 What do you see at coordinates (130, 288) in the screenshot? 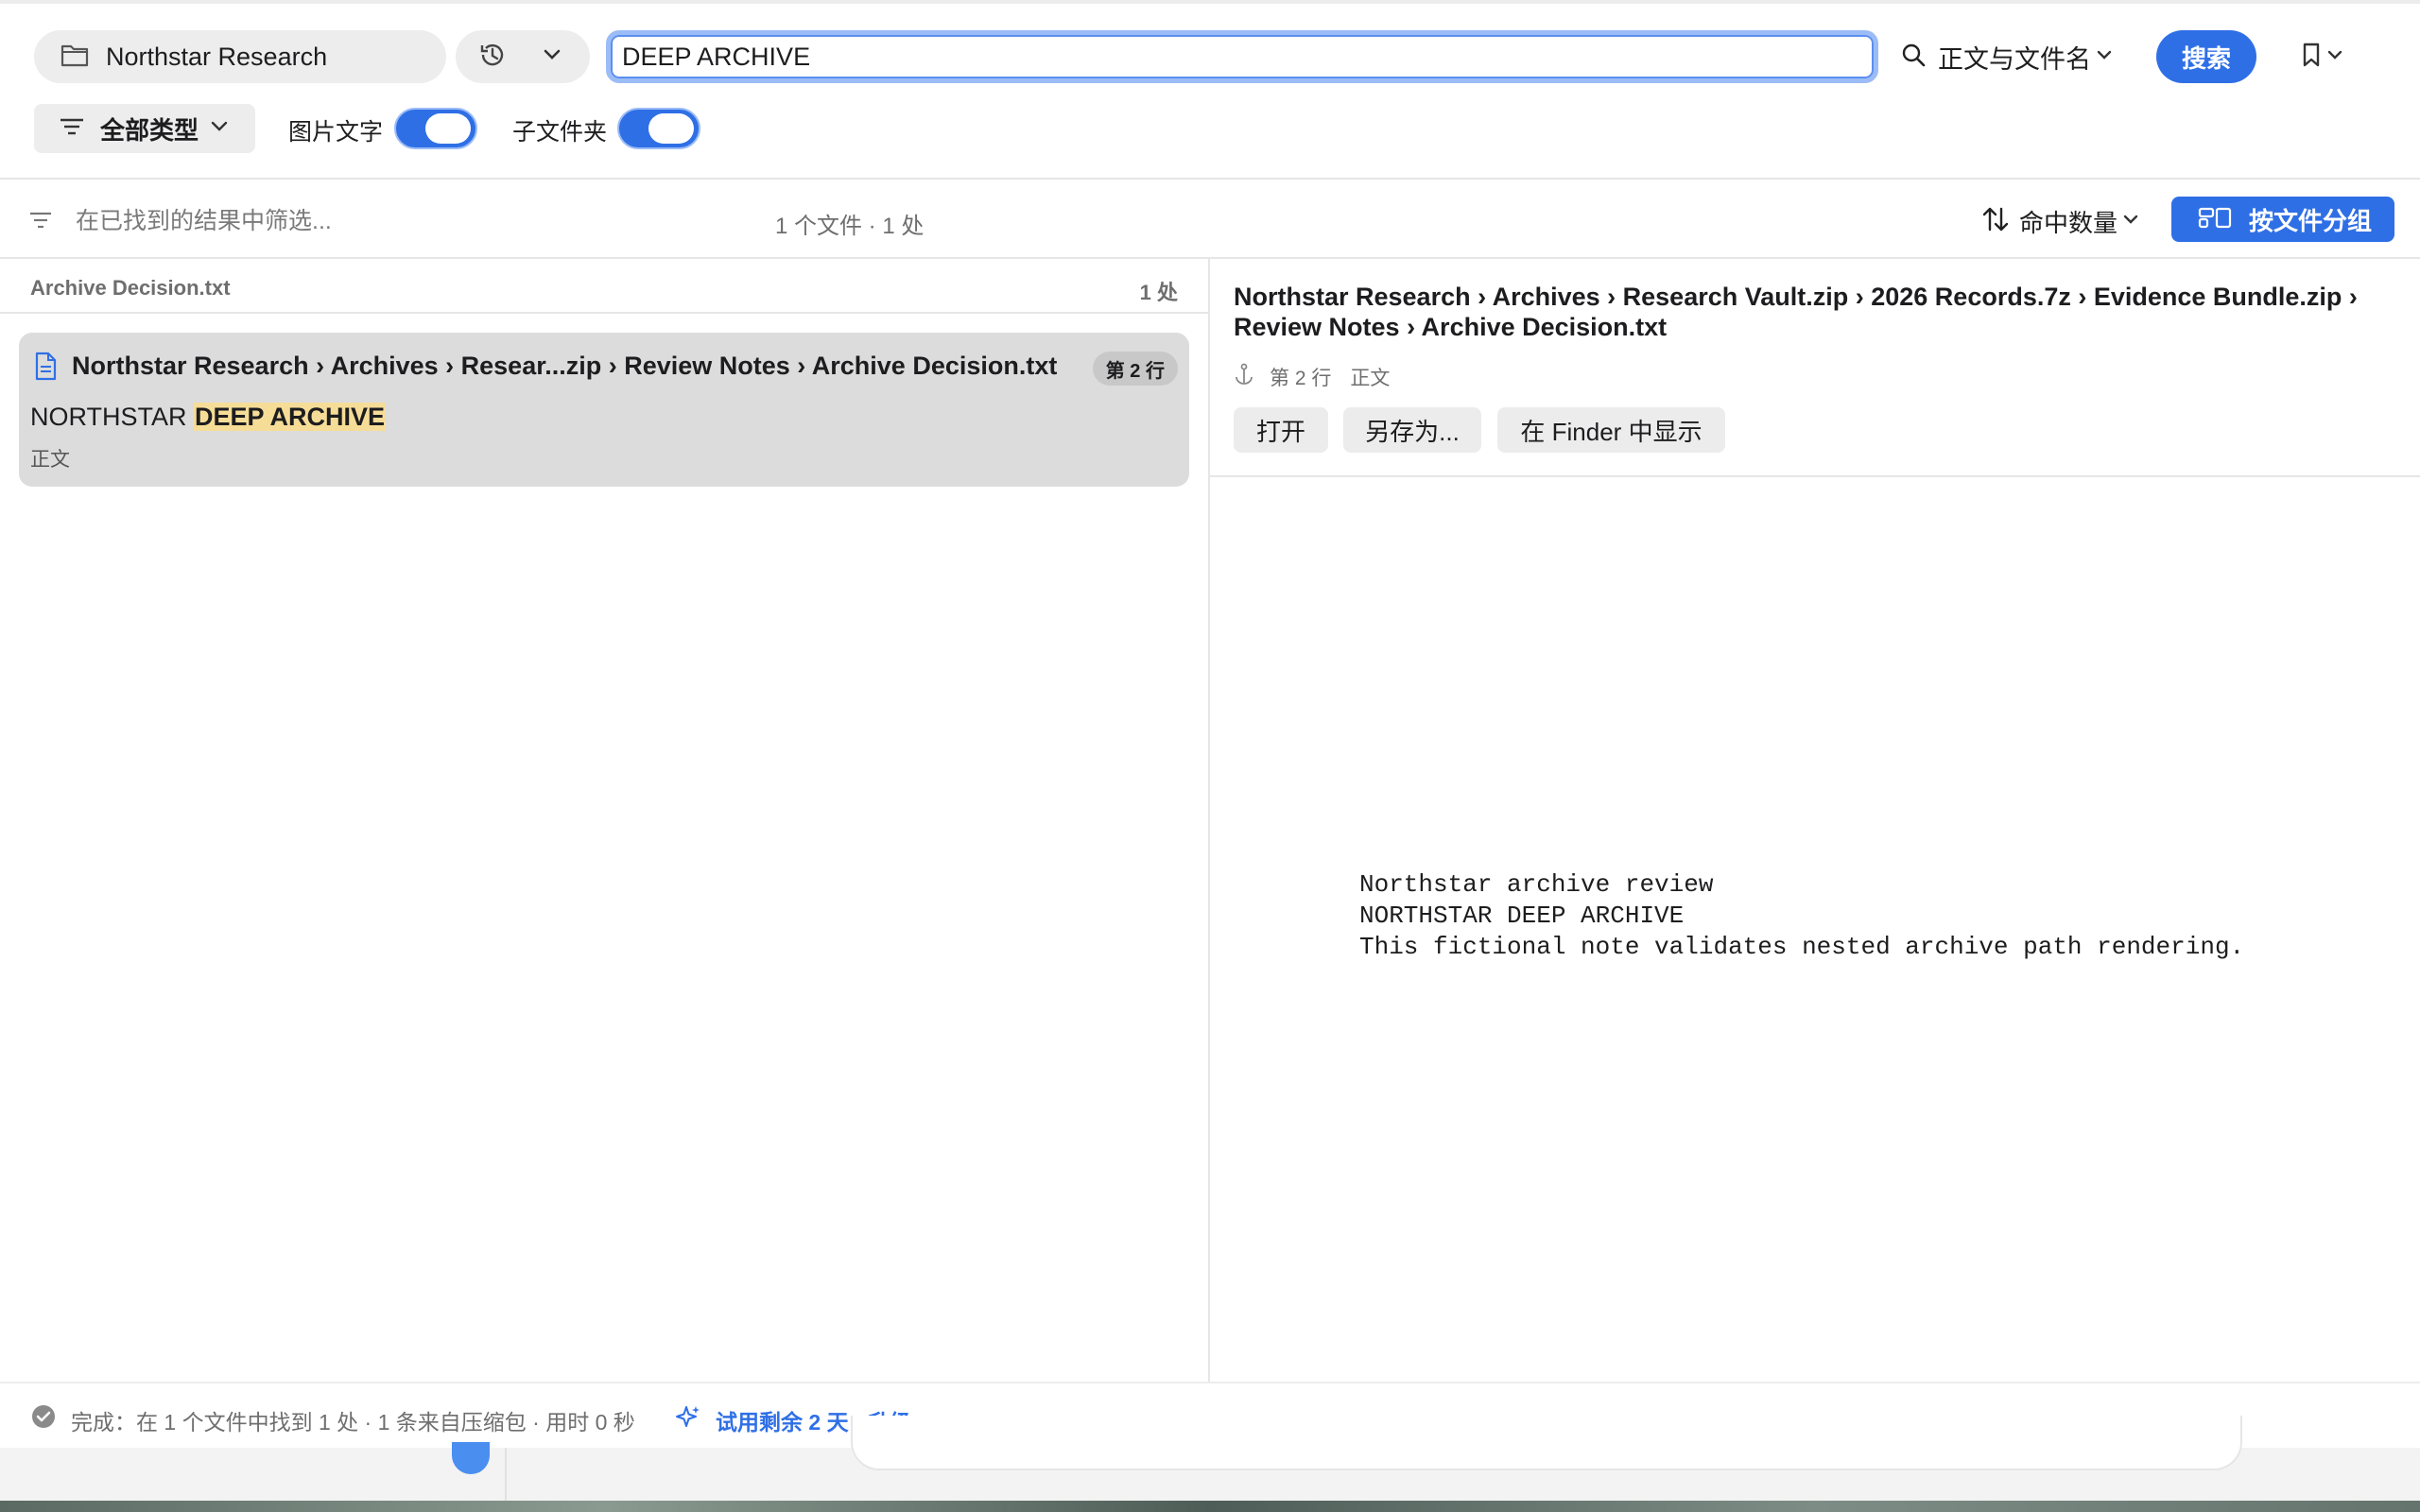
I see `result-group-file: Archive Decision.txt` at bounding box center [130, 288].